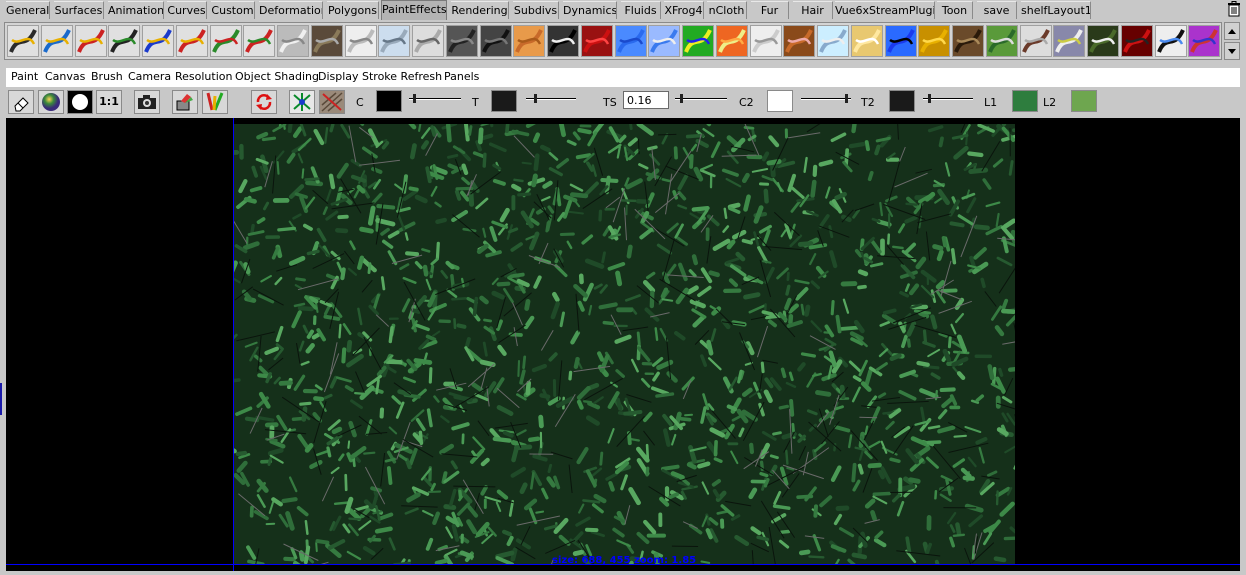 The width and height of the screenshot is (1246, 575). Describe the element at coordinates (948, 99) in the screenshot. I see `transparency2-slider` at that location.